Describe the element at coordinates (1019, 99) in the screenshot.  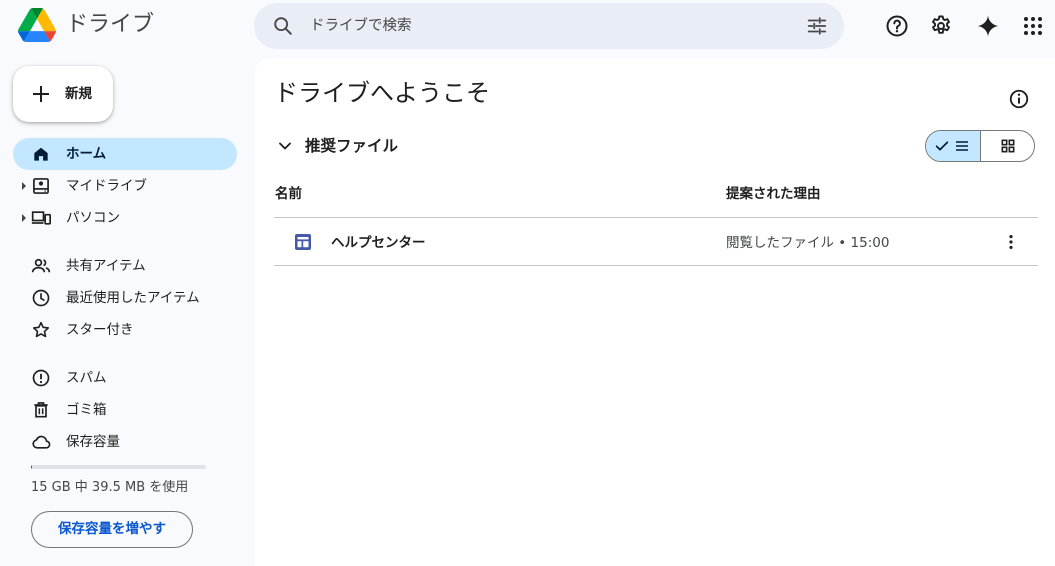
I see `info-icon` at that location.